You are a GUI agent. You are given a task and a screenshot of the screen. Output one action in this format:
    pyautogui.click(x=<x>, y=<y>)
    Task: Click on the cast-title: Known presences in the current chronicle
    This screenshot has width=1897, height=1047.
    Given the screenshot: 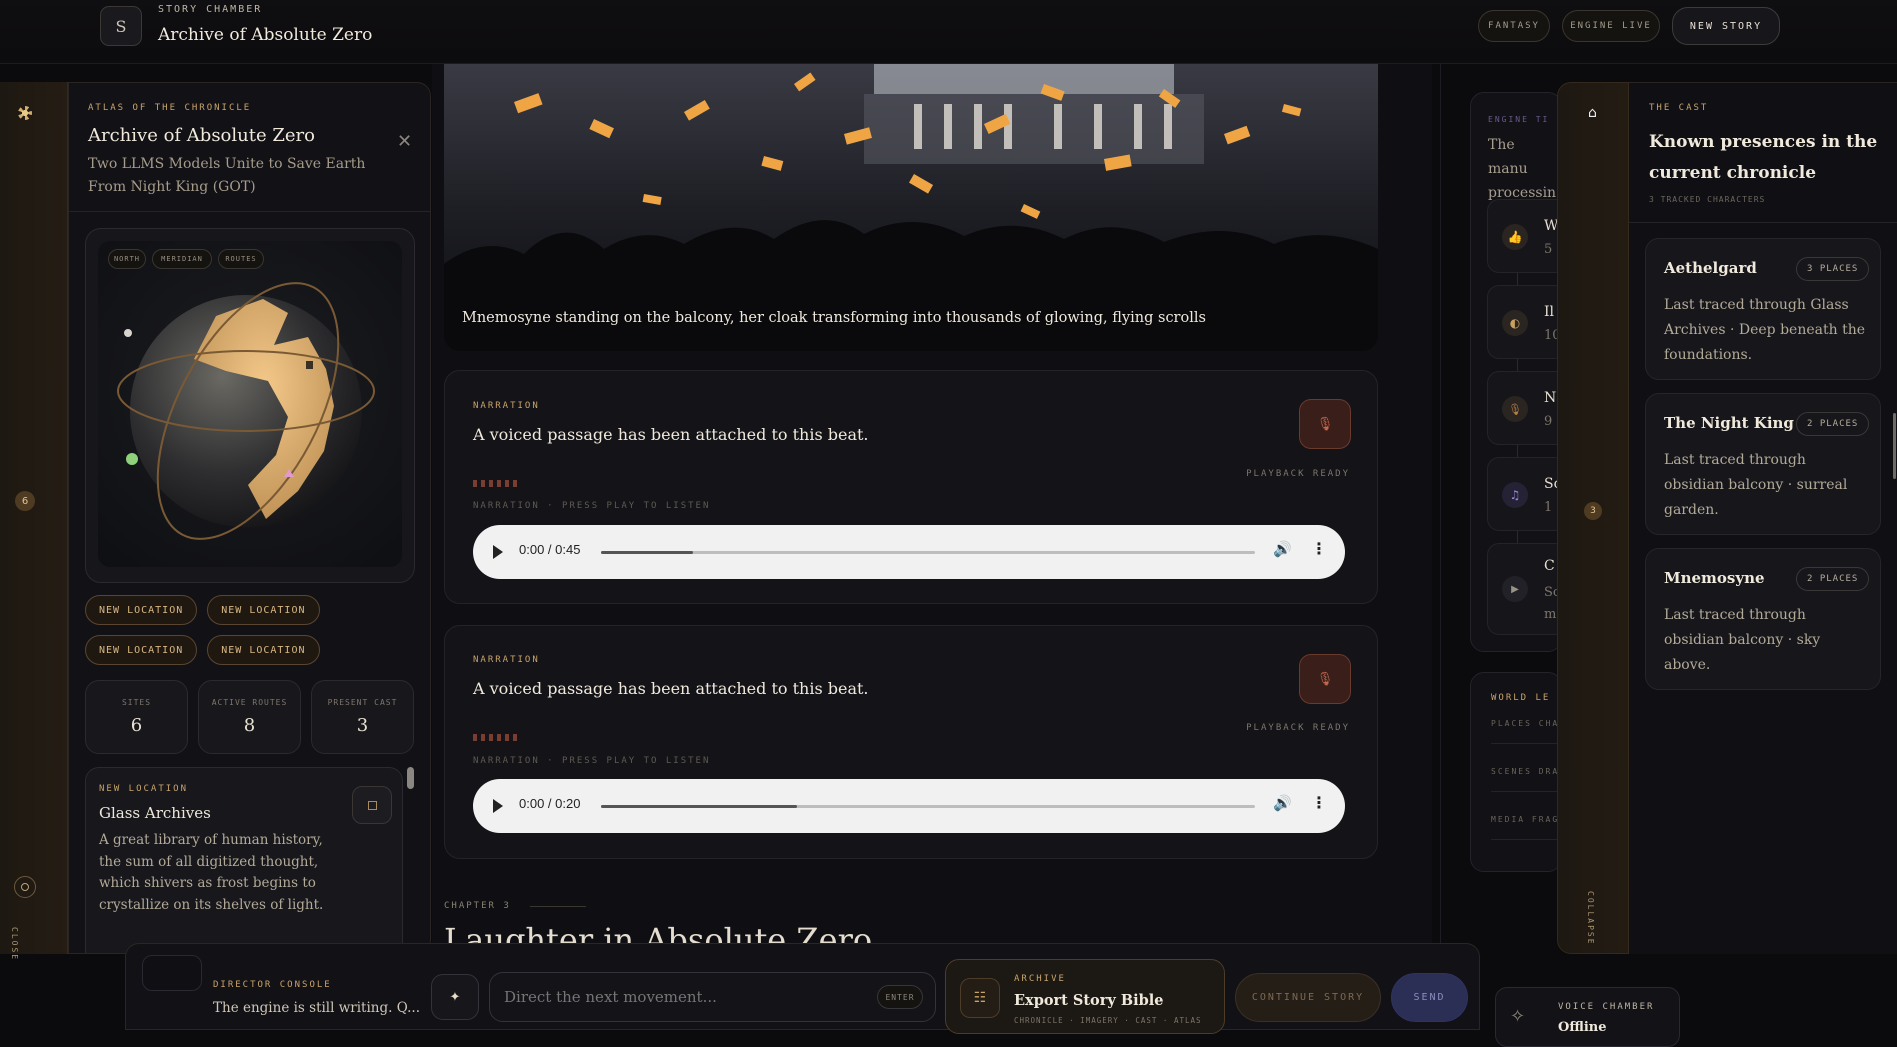 What is the action you would take?
    pyautogui.click(x=1763, y=157)
    